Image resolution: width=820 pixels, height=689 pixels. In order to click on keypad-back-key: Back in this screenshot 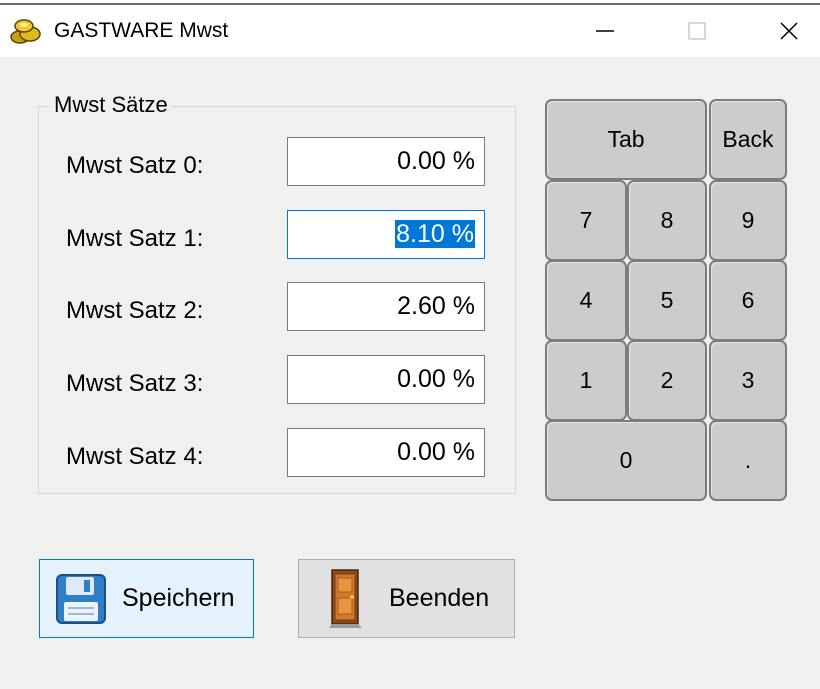, I will do `click(748, 139)`.